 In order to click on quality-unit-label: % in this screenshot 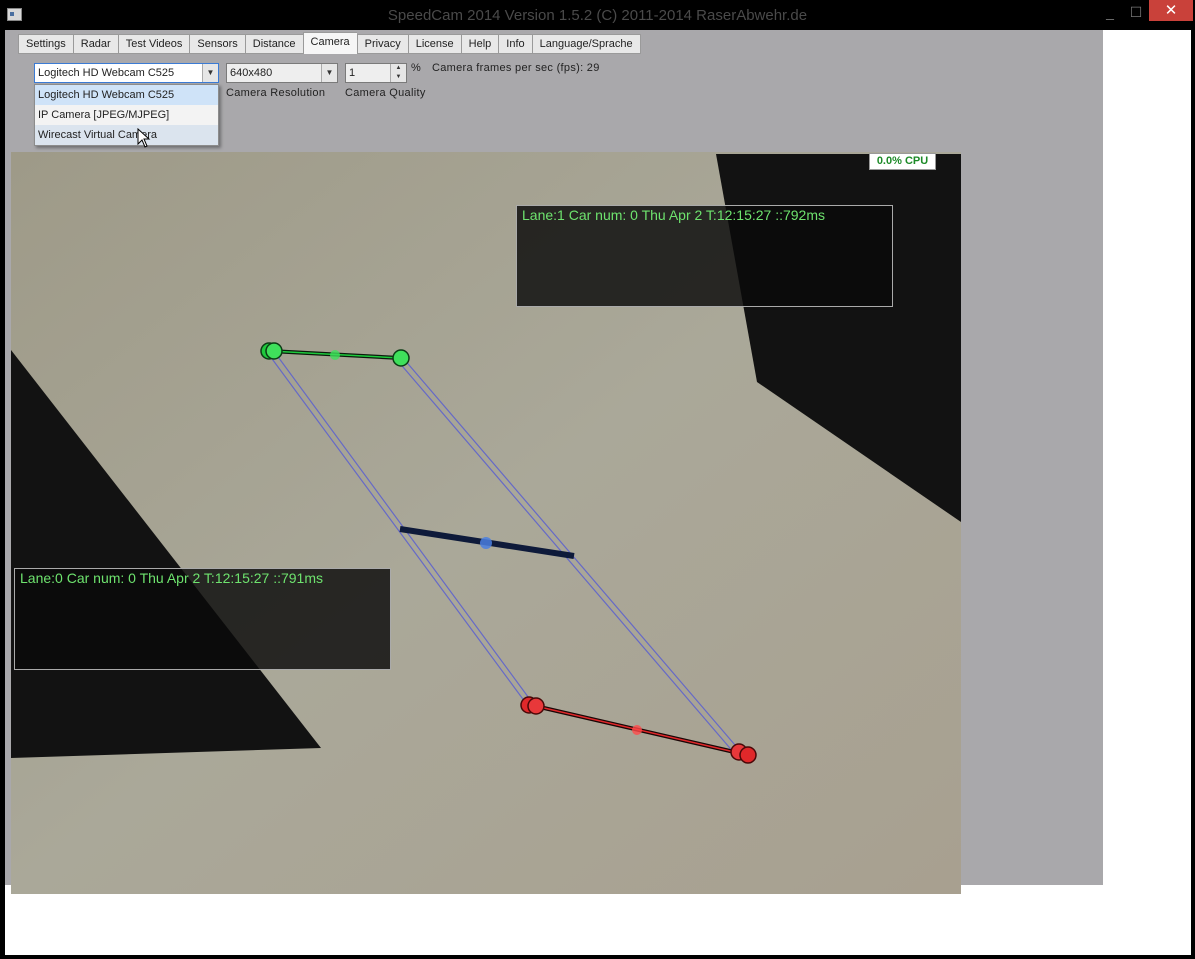, I will do `click(416, 68)`.